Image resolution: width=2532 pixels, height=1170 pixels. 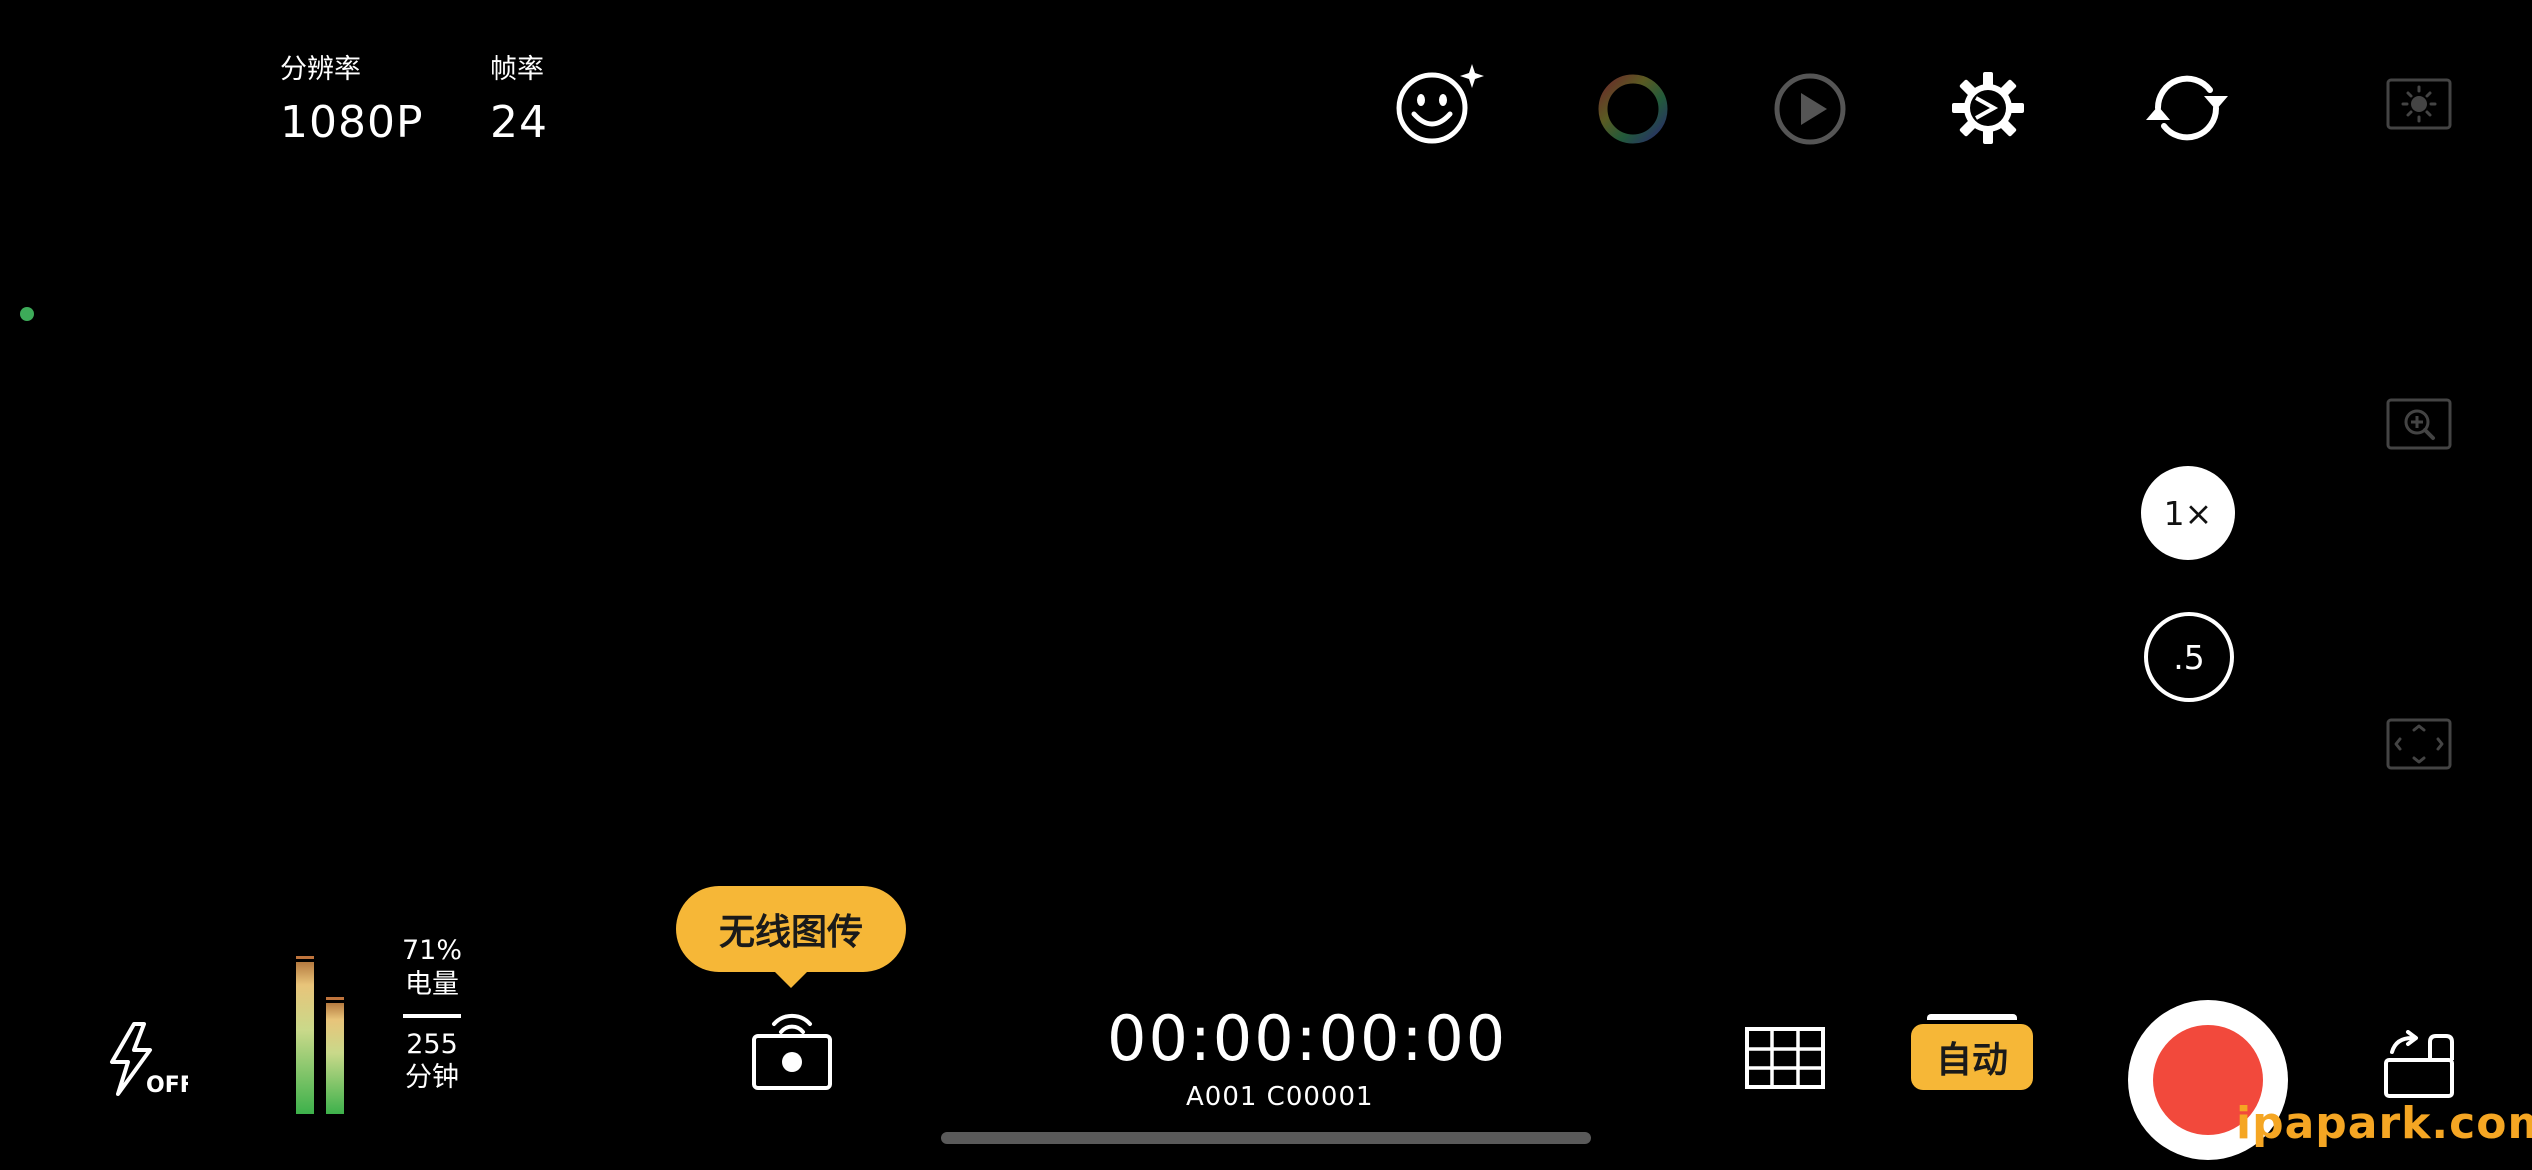 I want to click on orientation-lock-icon, so click(x=2419, y=1065).